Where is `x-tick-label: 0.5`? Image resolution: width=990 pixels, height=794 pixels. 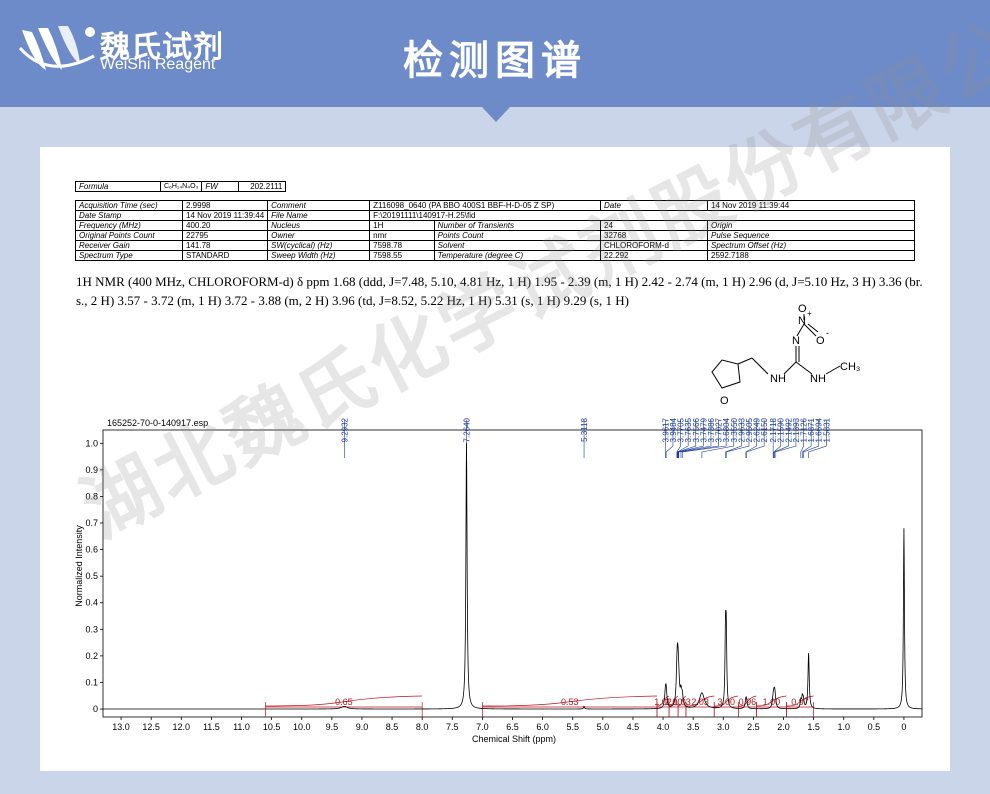 x-tick-label: 0.5 is located at coordinates (874, 727).